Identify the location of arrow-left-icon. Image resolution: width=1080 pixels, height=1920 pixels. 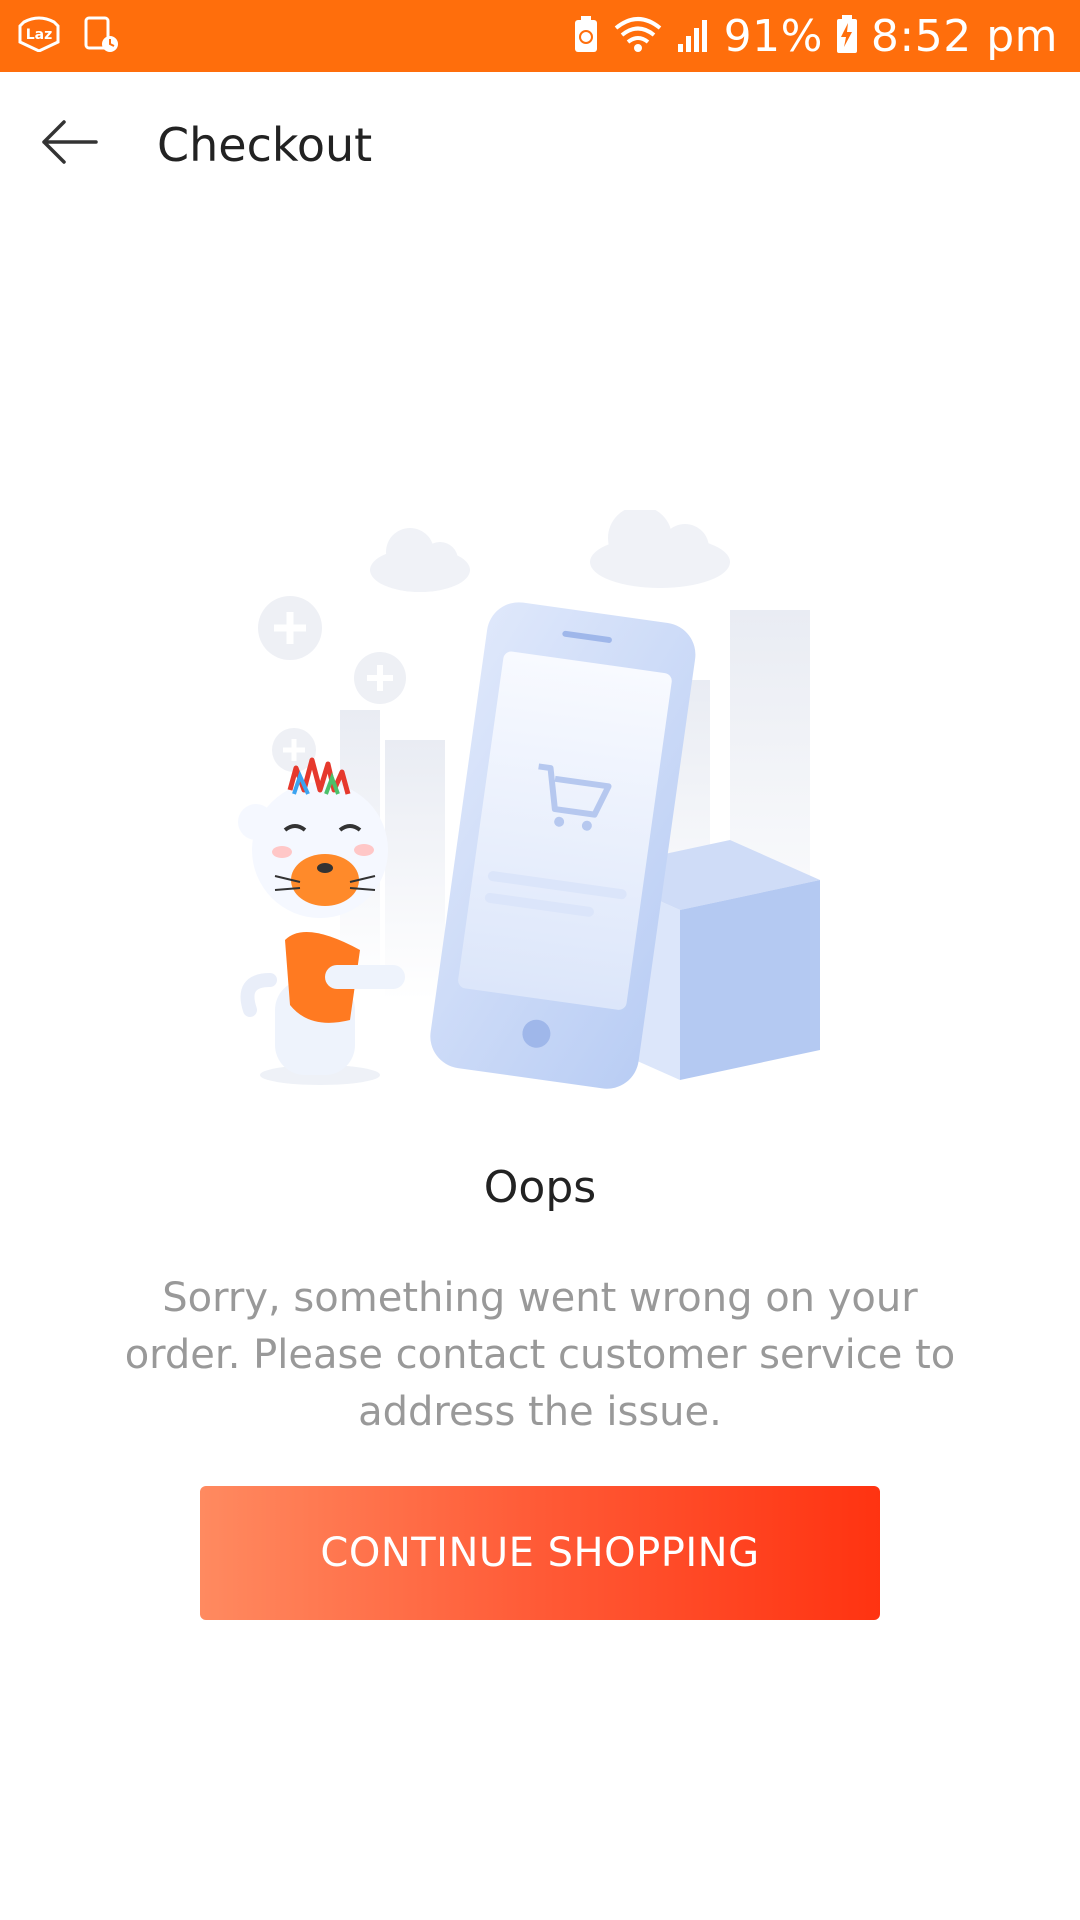
(69, 148).